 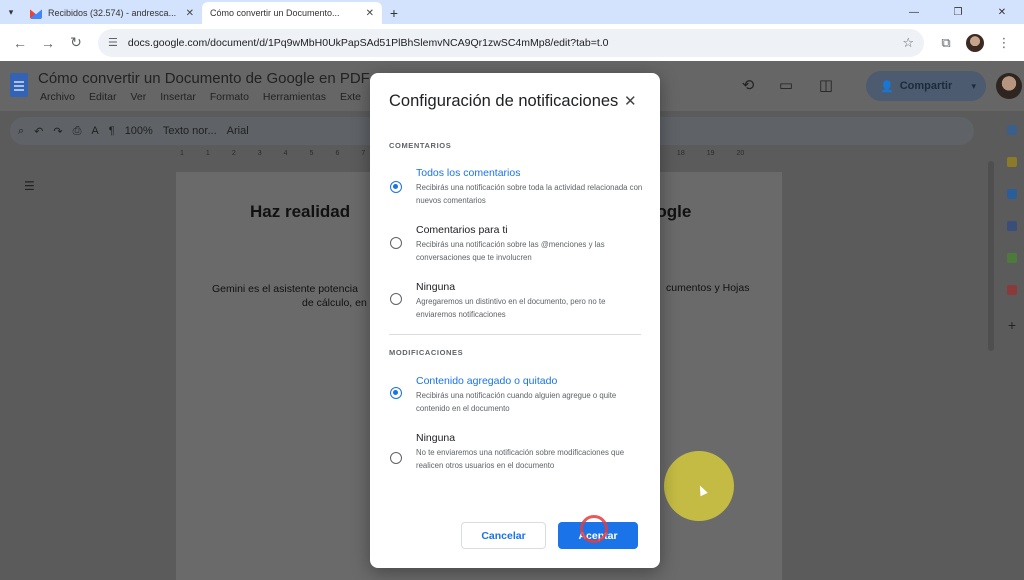 What do you see at coordinates (38, 131) in the screenshot?
I see `undo-icon: ↶` at bounding box center [38, 131].